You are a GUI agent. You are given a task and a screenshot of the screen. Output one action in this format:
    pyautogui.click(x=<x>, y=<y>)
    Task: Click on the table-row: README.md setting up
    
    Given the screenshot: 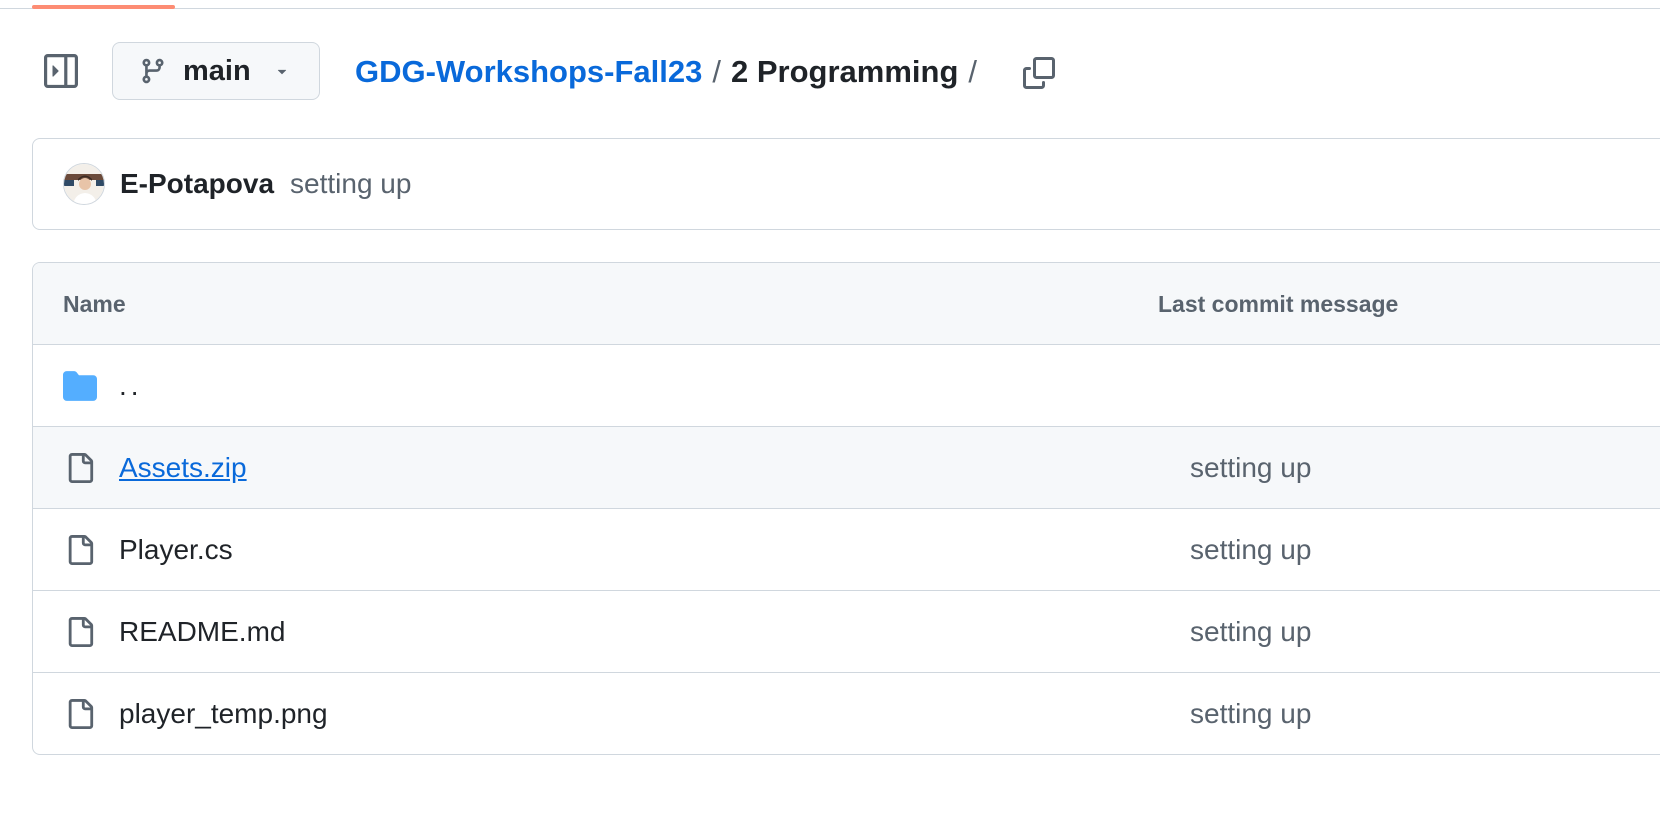 What is the action you would take?
    pyautogui.click(x=846, y=632)
    